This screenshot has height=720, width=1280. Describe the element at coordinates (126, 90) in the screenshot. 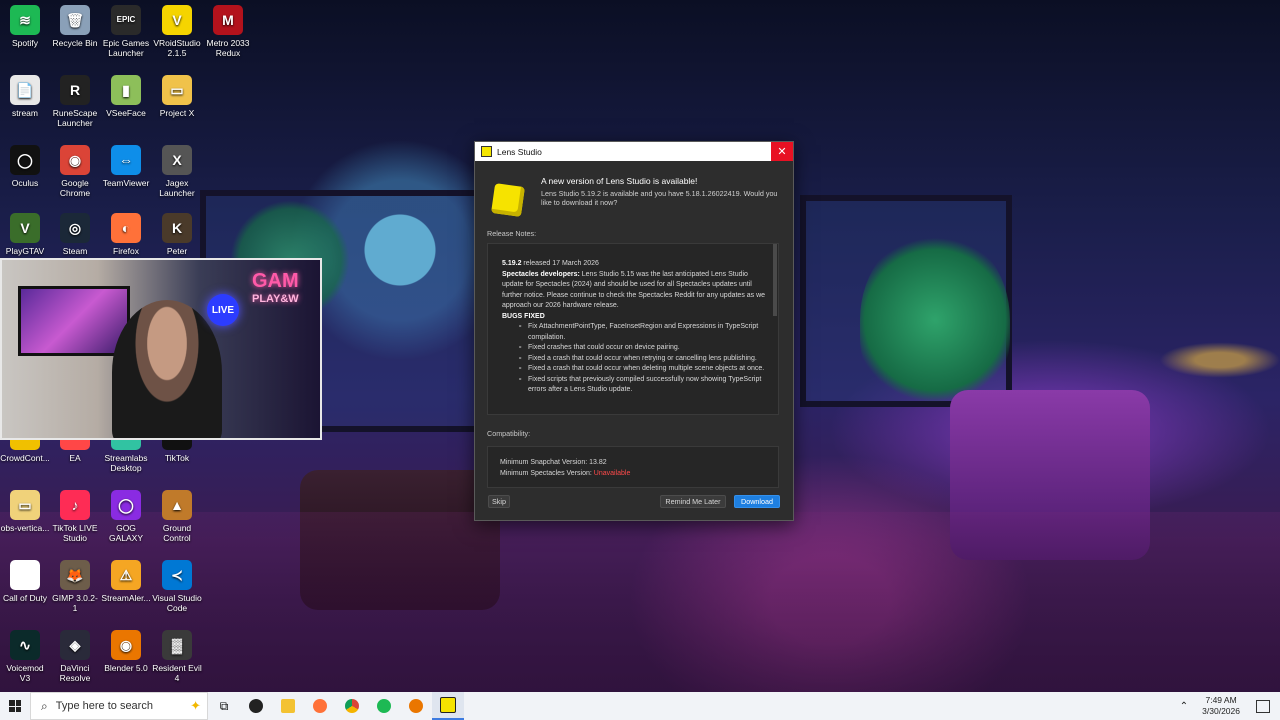

I see `app-icon: ▮` at that location.